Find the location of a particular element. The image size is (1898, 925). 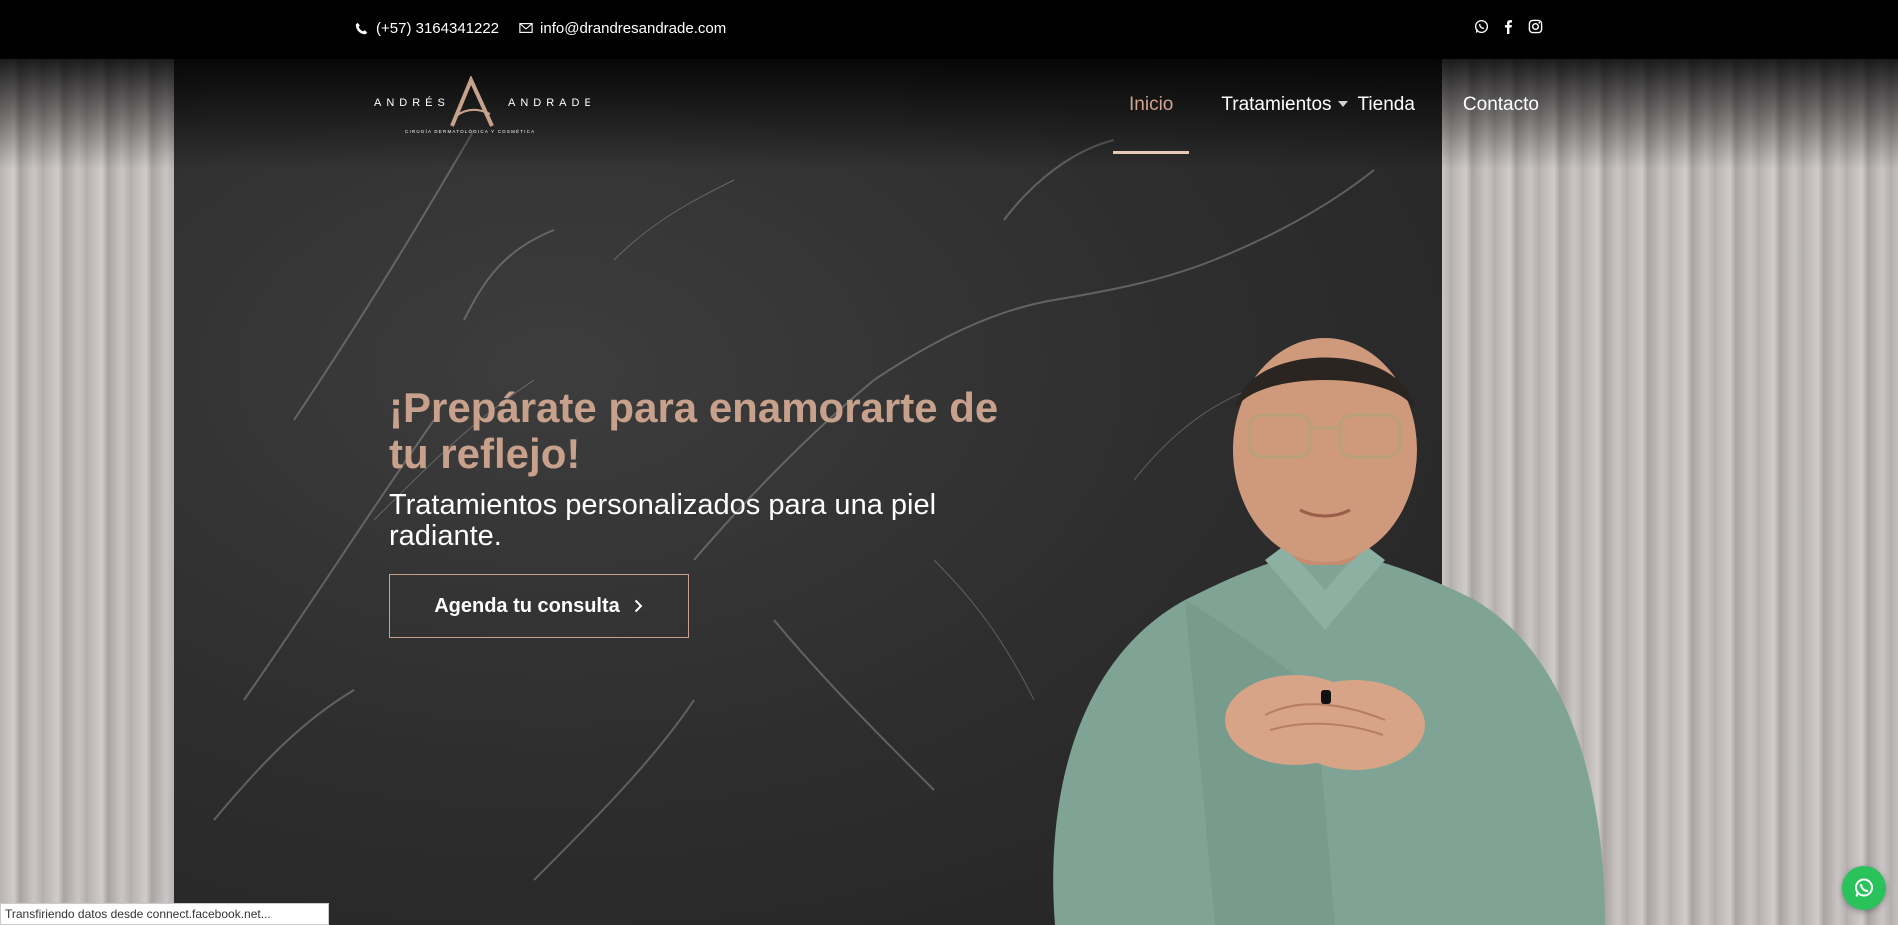

mail-icon is located at coordinates (526, 29).